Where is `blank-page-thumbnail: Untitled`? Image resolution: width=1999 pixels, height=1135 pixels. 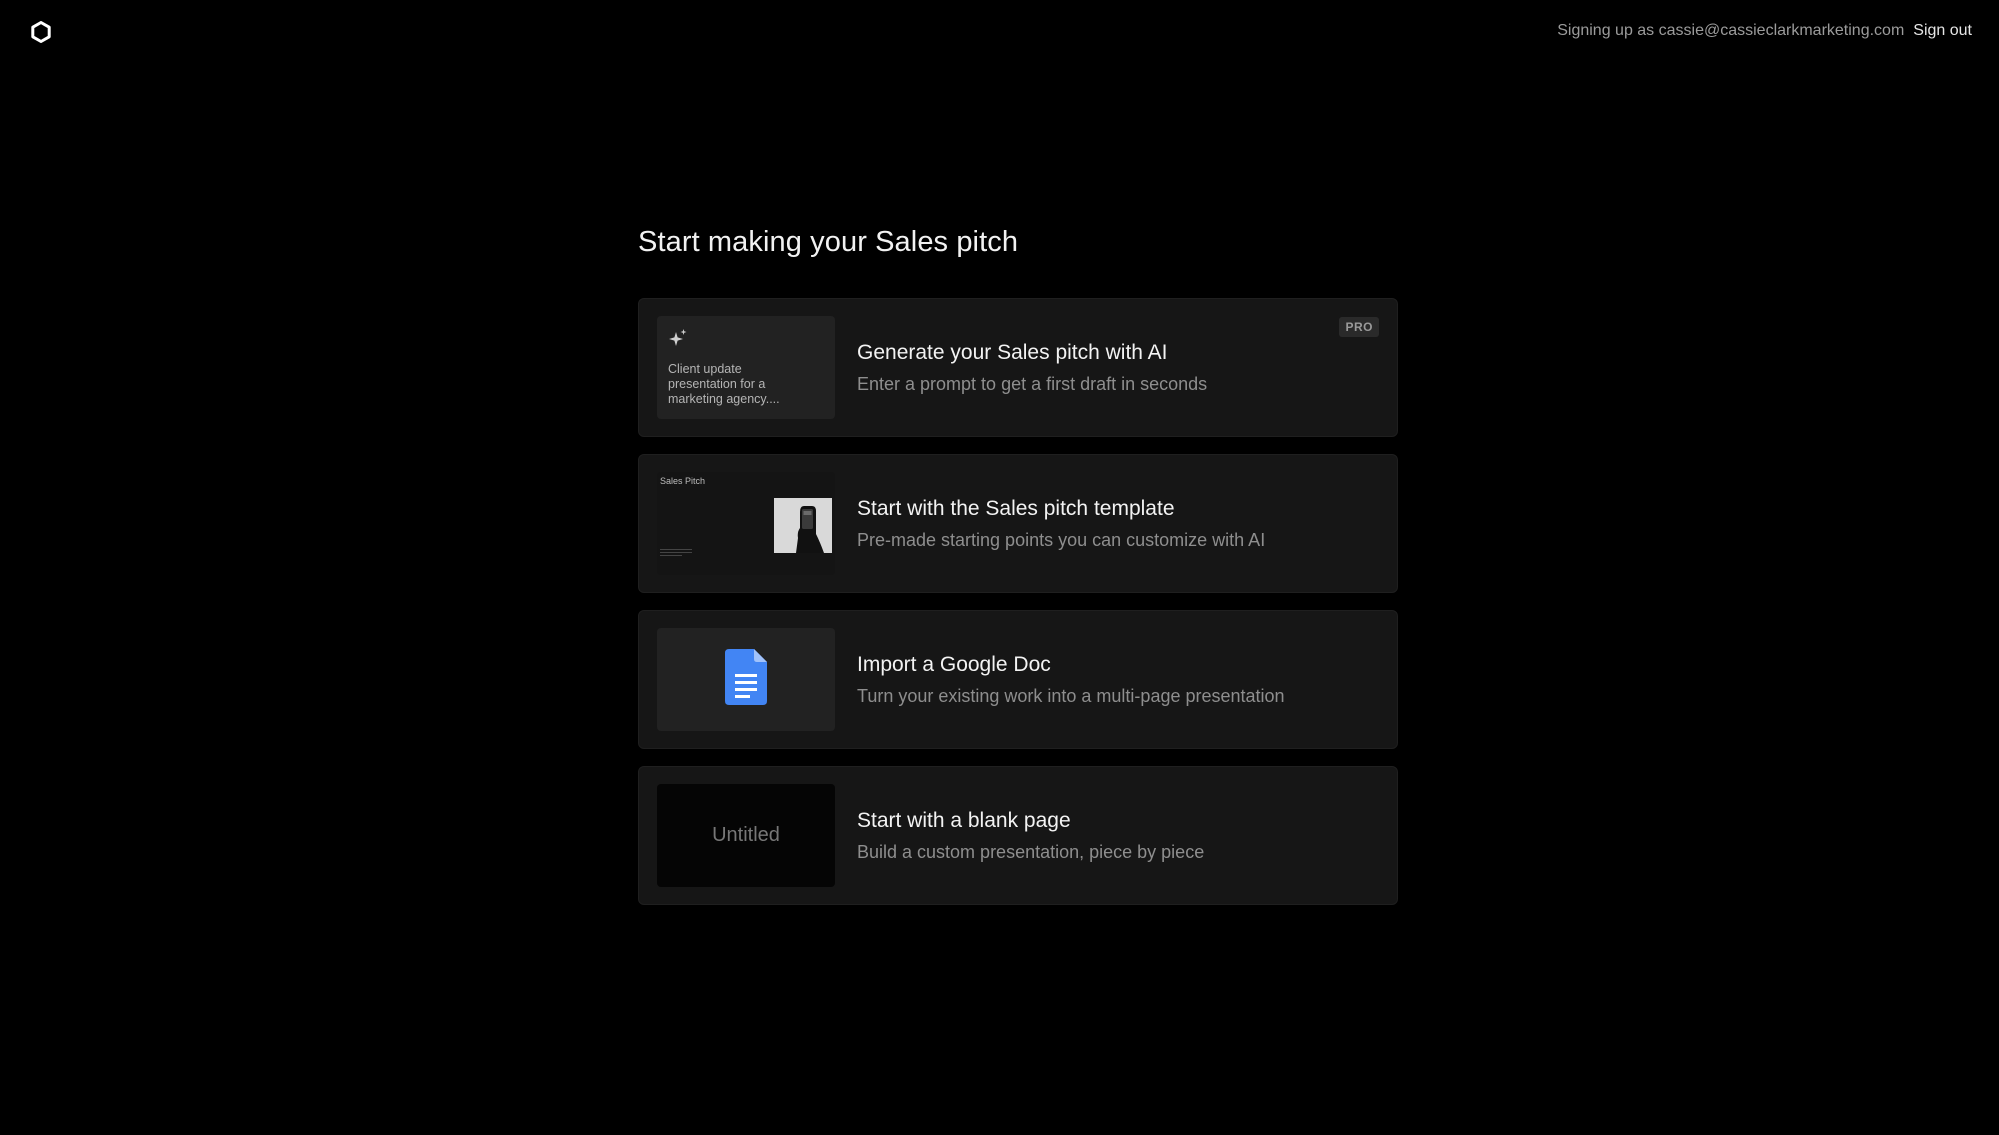 blank-page-thumbnail: Untitled is located at coordinates (746, 835).